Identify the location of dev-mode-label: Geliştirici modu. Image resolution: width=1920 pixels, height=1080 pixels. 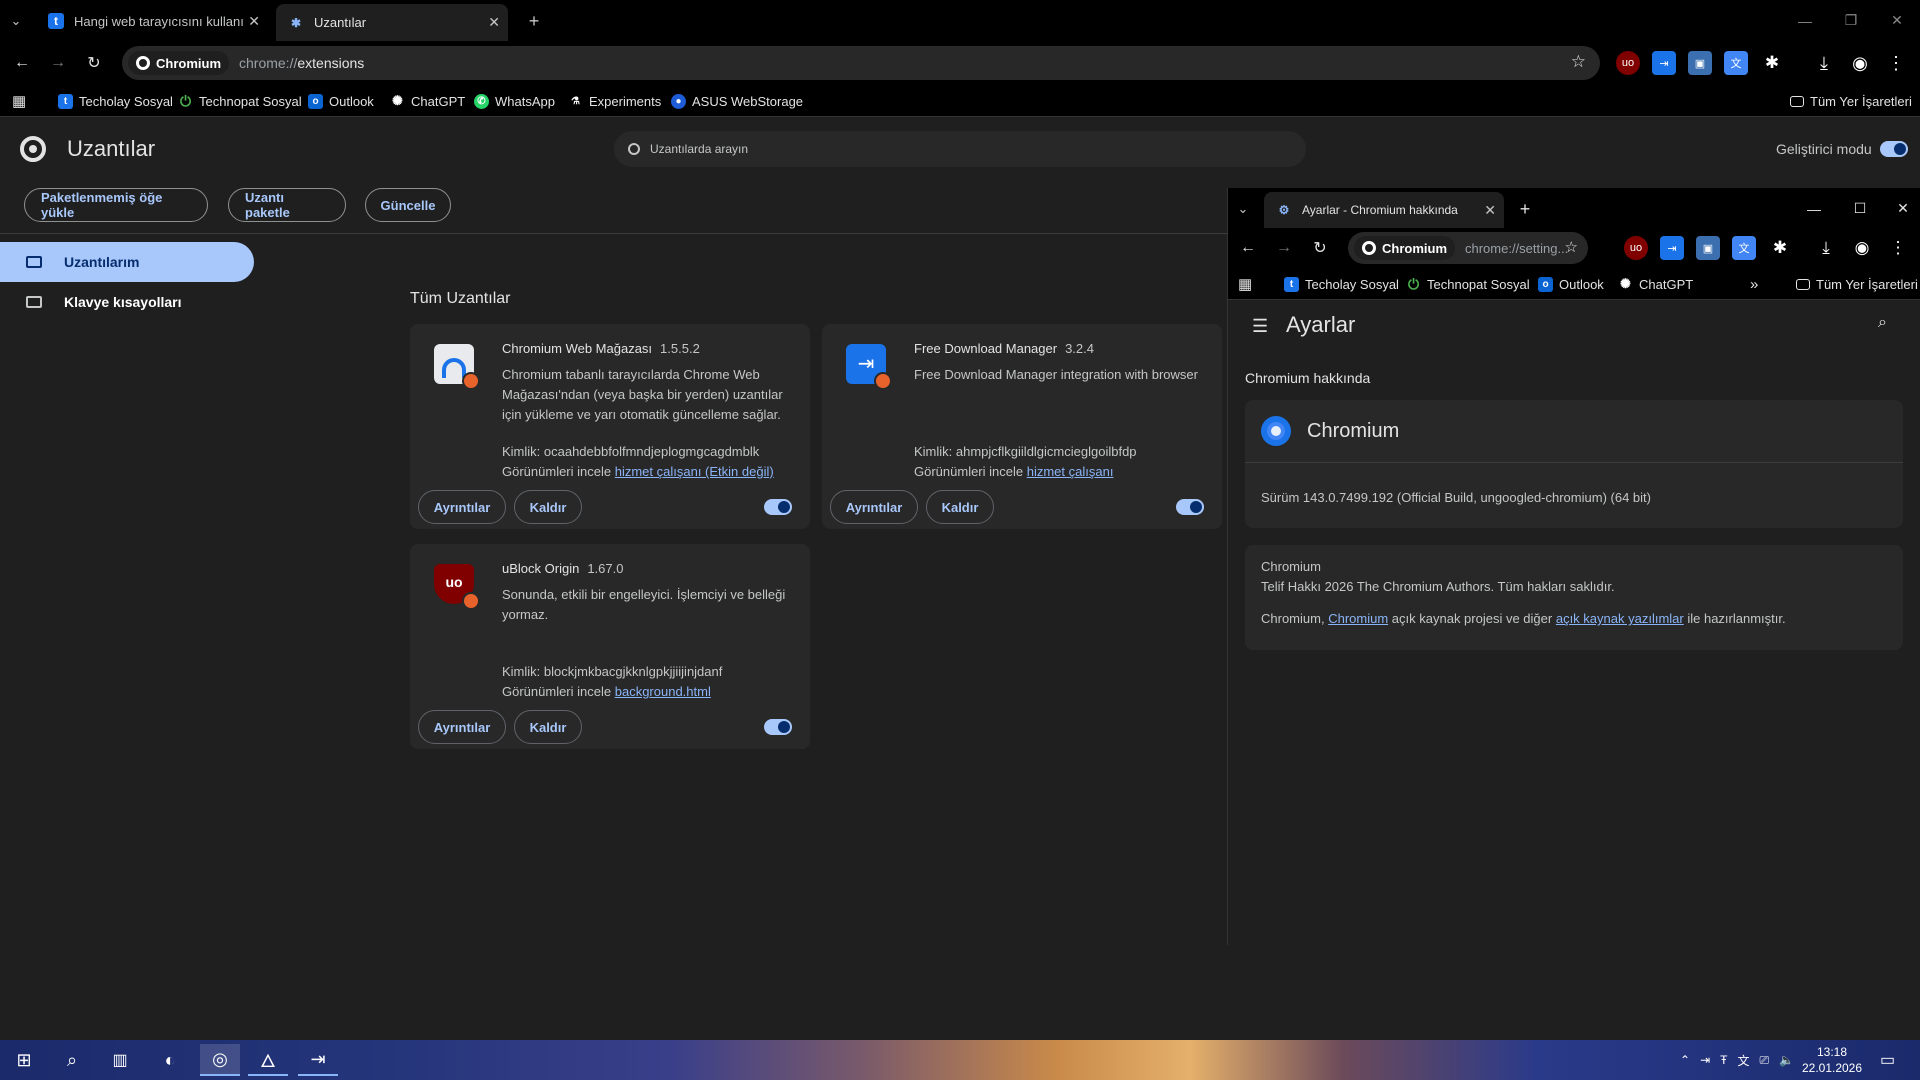
(1824, 149).